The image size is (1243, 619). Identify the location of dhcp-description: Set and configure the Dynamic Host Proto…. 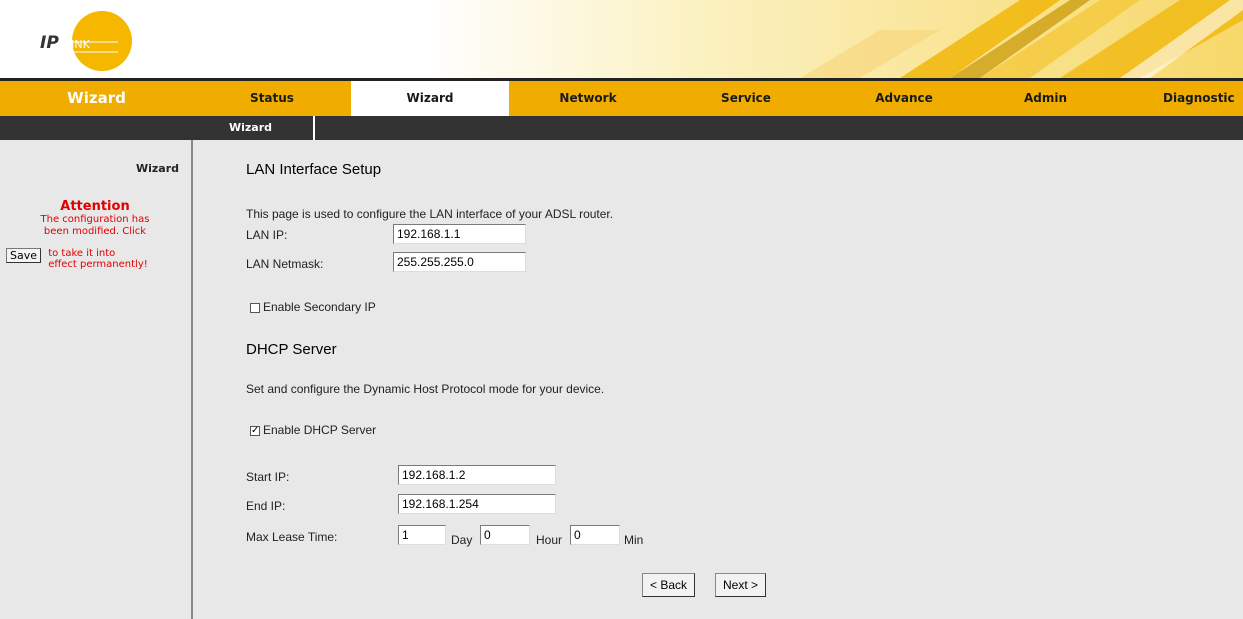
(425, 389).